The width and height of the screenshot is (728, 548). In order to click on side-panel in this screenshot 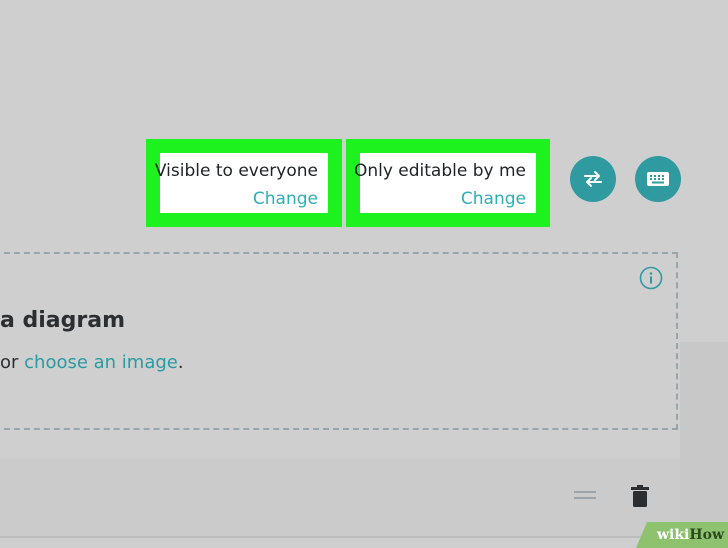, I will do `click(704, 445)`.